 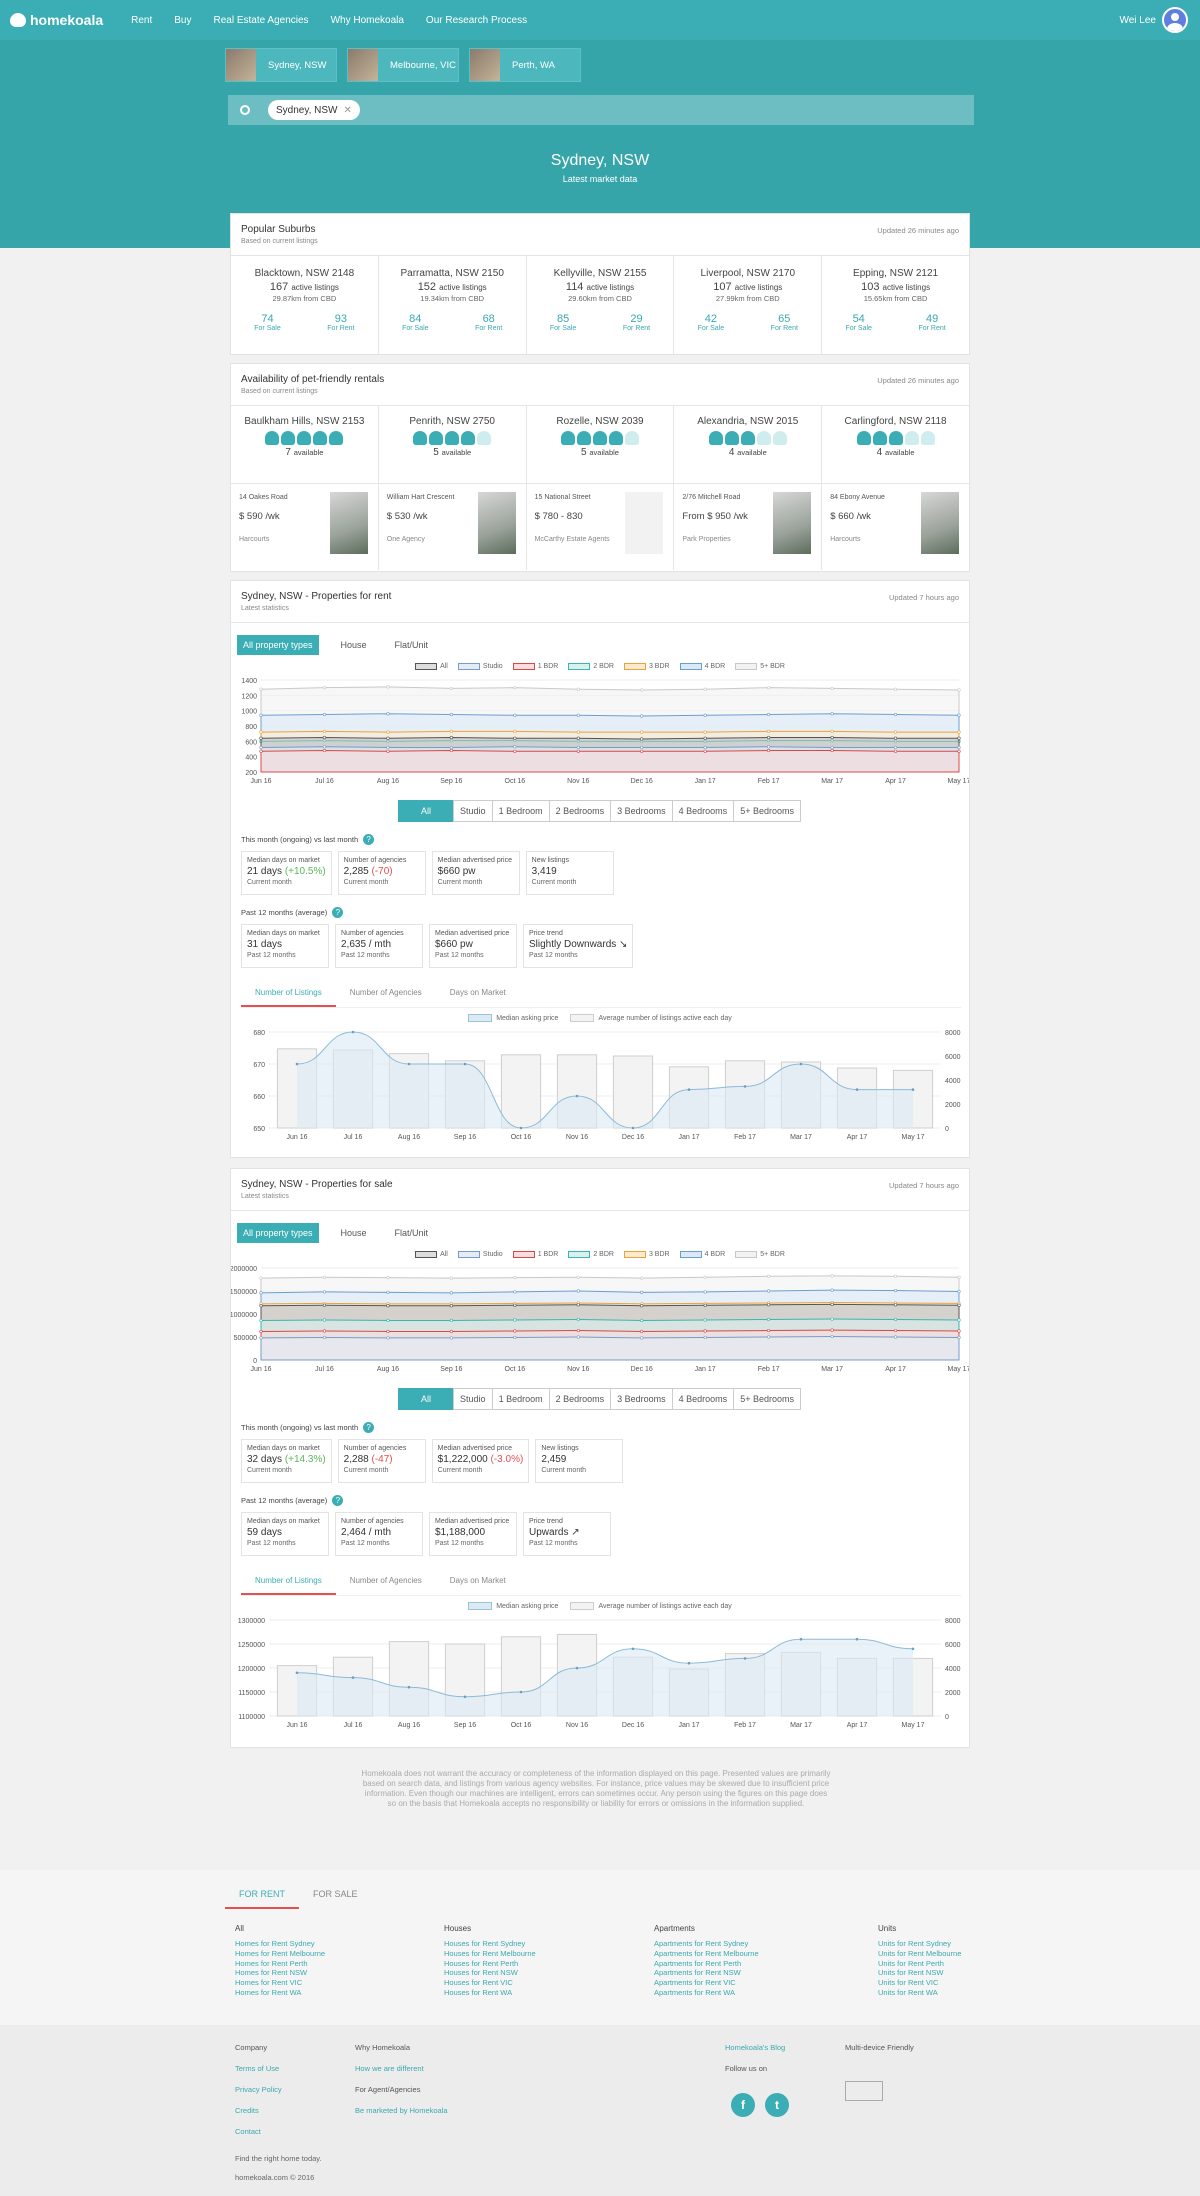 I want to click on rent-link: Units for Rent Perth, so click(x=919, y=1964).